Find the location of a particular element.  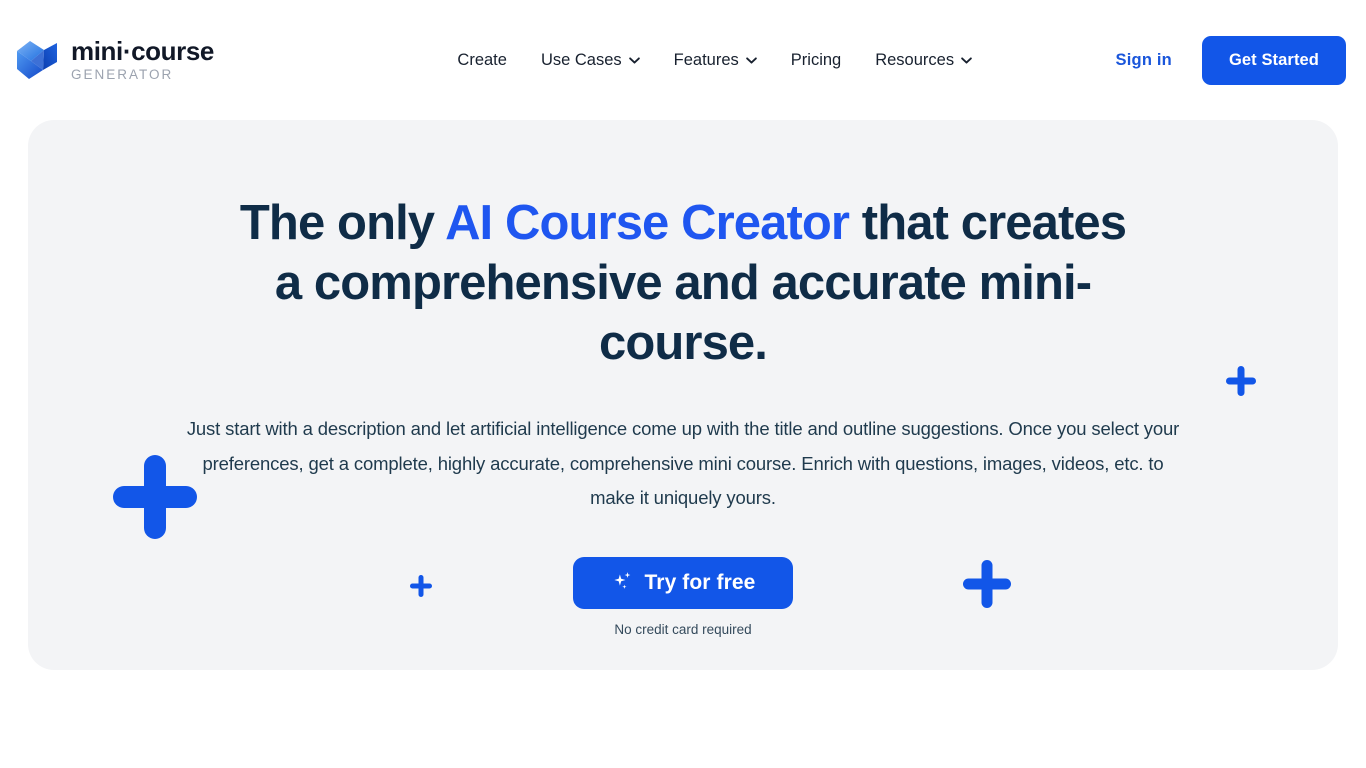

brand-name: mini·course is located at coordinates (142, 51).